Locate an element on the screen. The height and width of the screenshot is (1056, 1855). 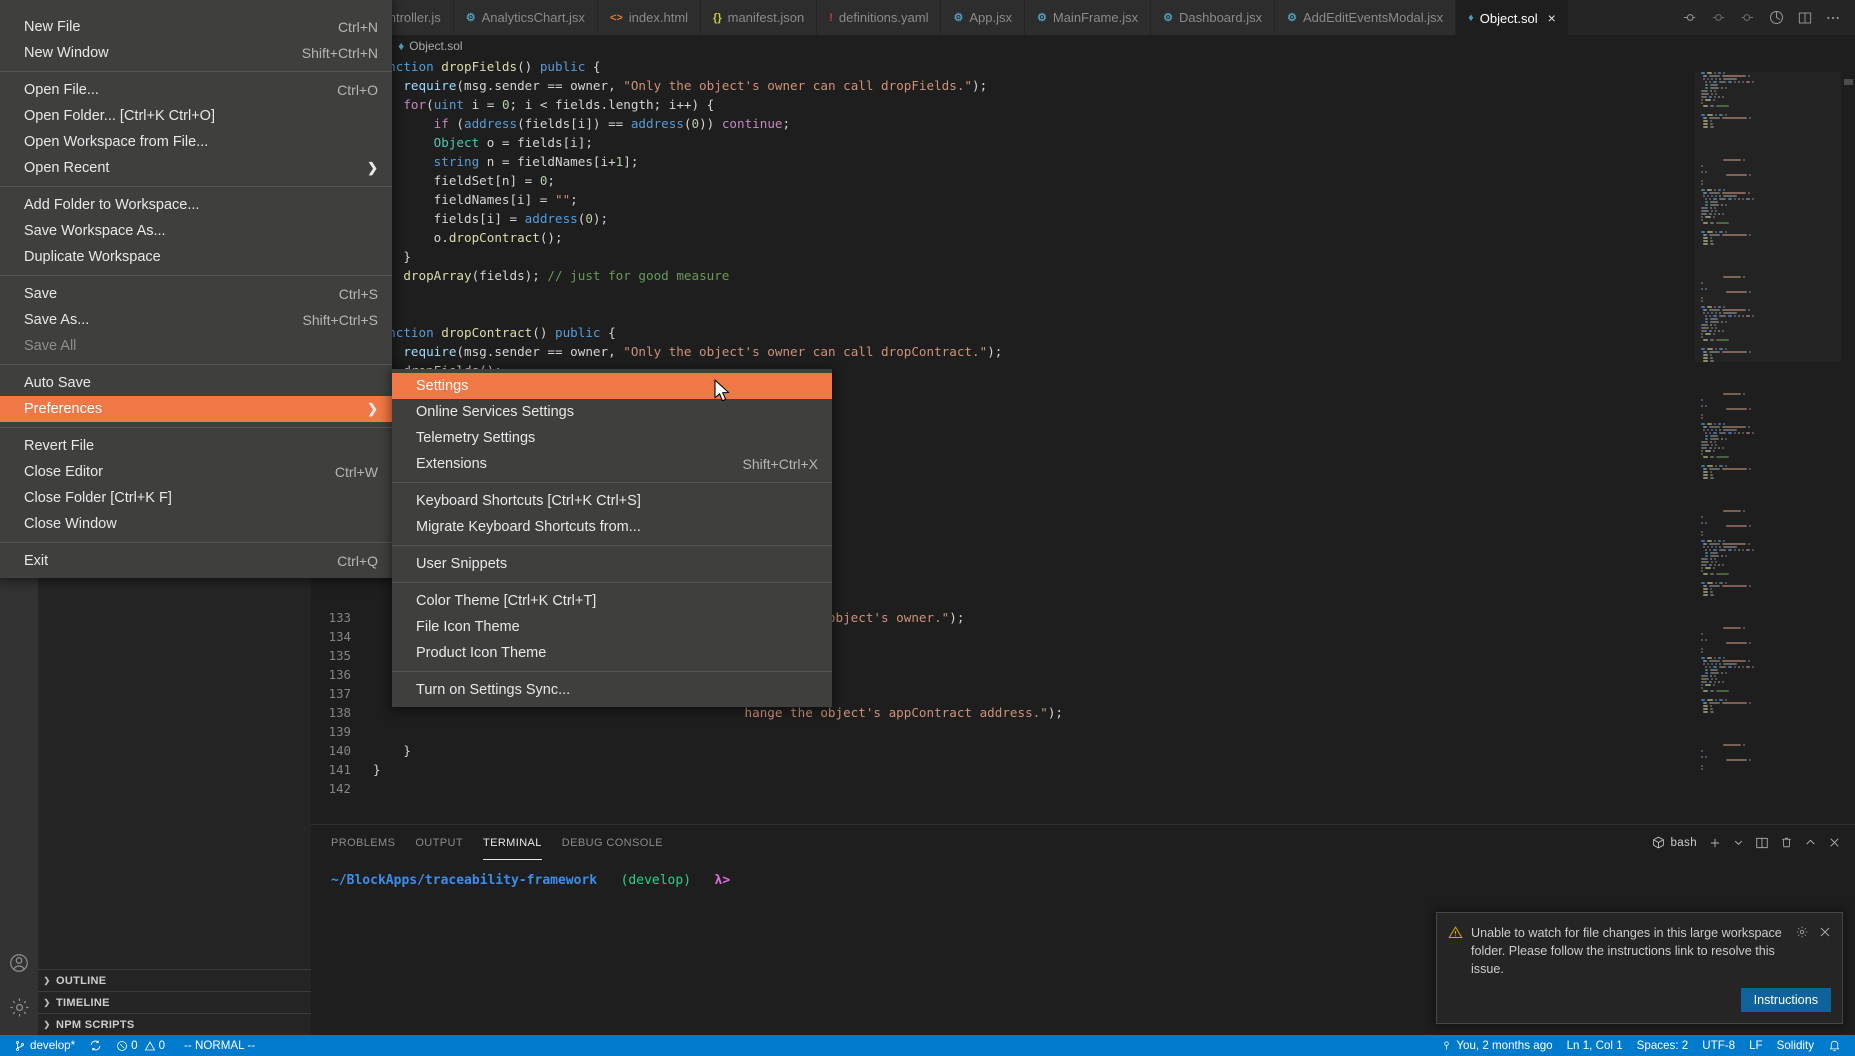
editor-tab: ⚙ App.jsx is located at coordinates (983, 17).